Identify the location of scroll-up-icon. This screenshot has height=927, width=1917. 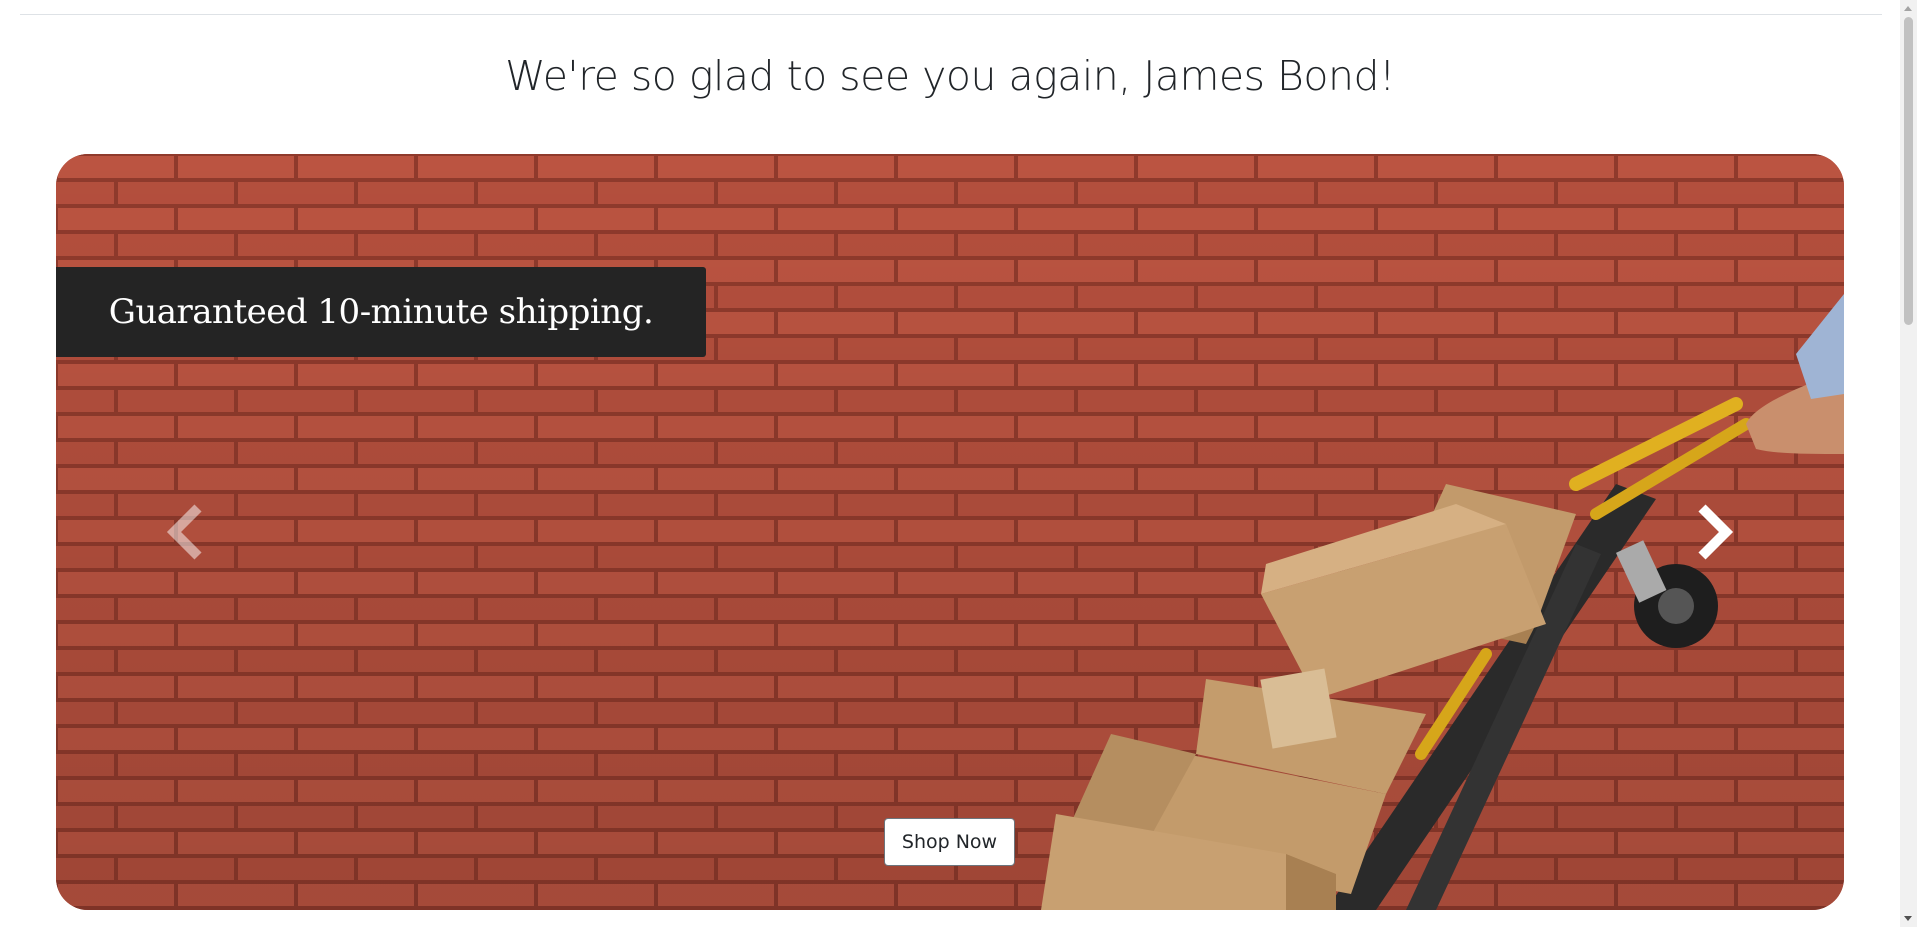
(1908, 8).